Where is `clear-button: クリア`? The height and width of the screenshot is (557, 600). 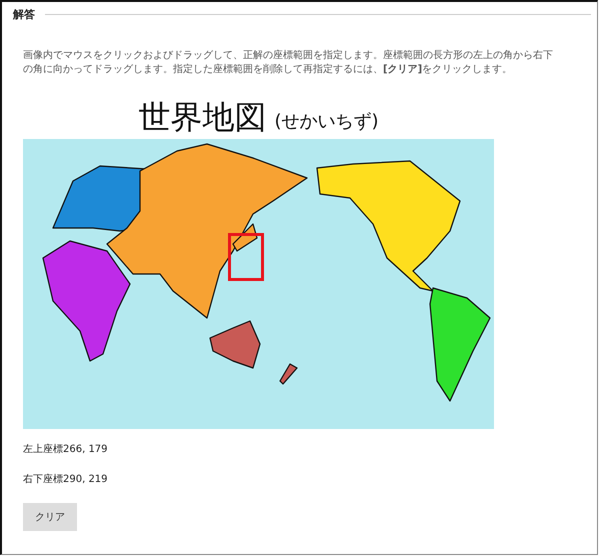 clear-button: クリア is located at coordinates (50, 517).